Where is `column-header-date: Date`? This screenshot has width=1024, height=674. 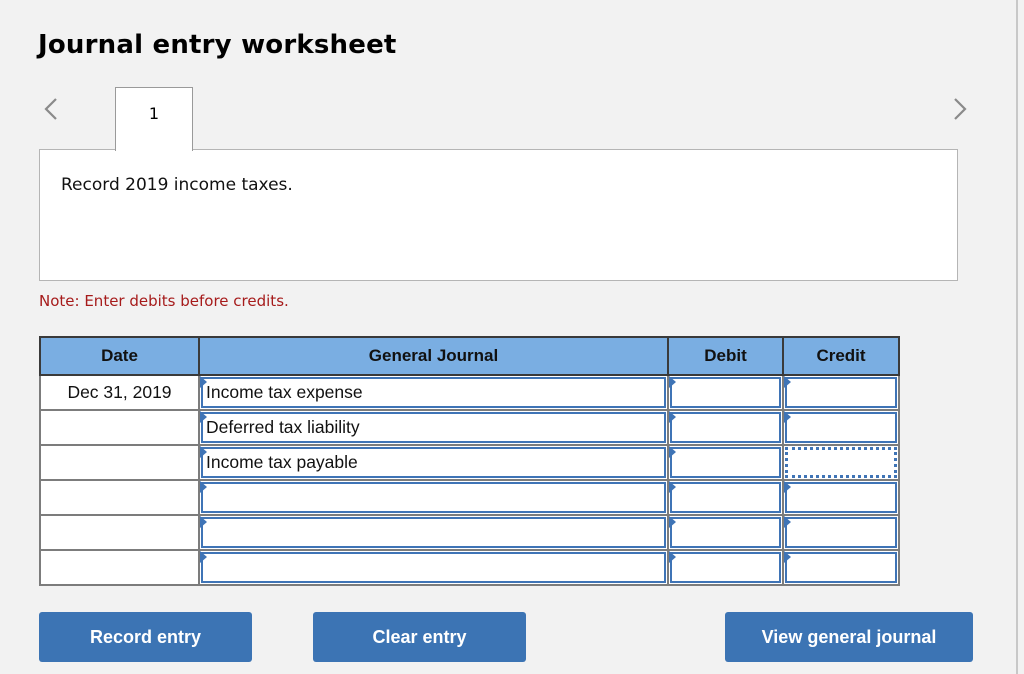 column-header-date: Date is located at coordinates (119, 356).